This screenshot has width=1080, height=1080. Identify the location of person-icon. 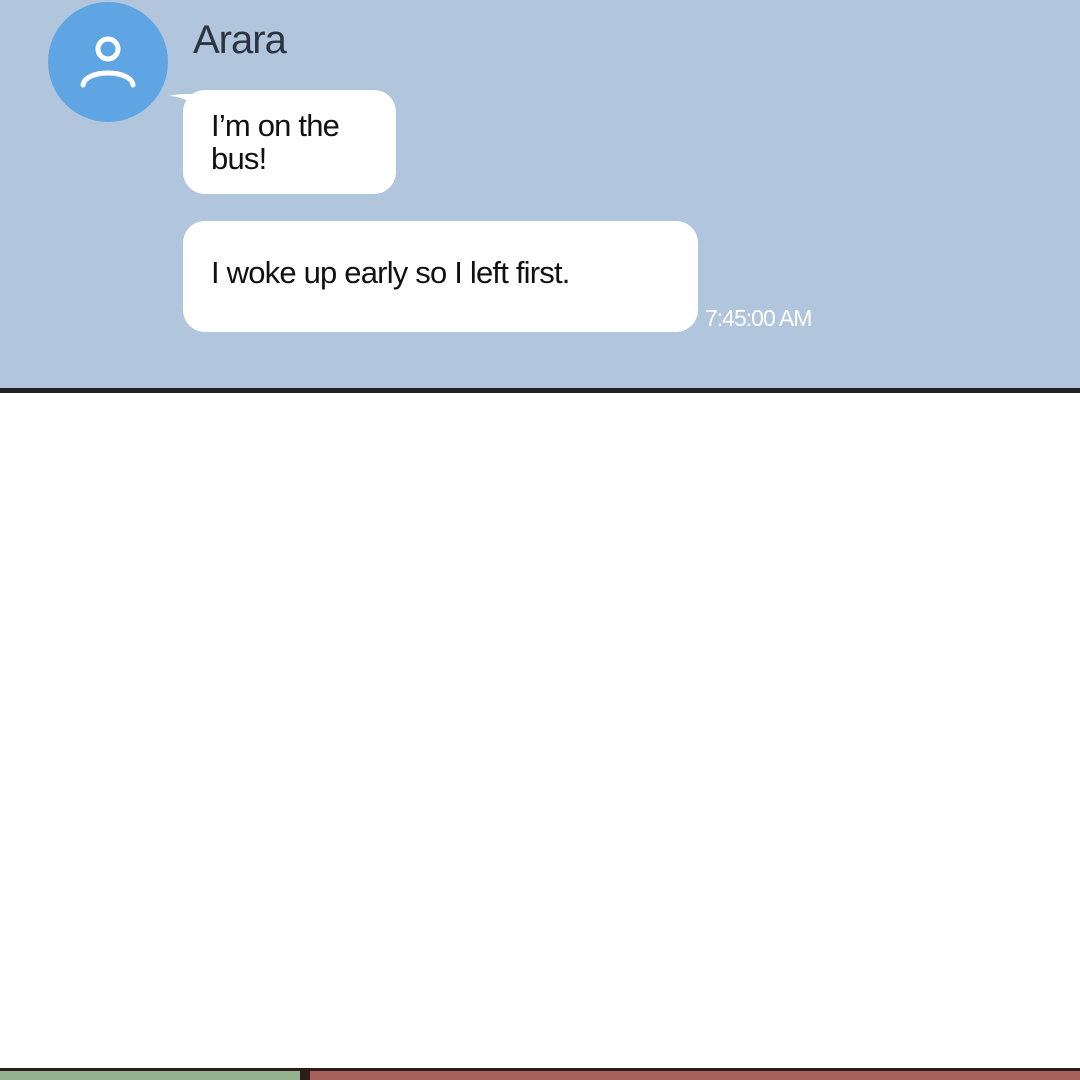
(108, 62).